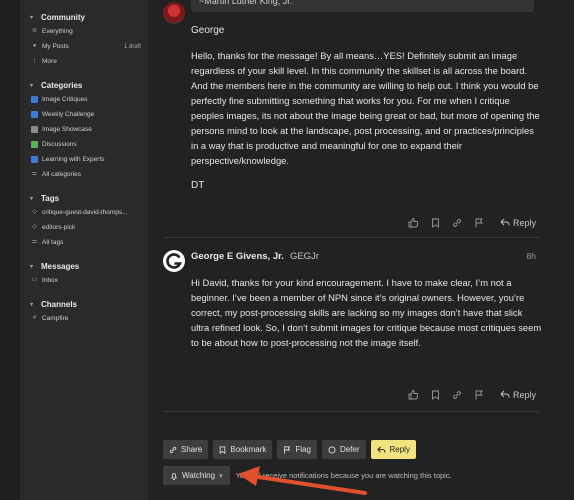 The image size is (574, 500). Describe the element at coordinates (60, 266) in the screenshot. I see `section-title: Messages` at that location.